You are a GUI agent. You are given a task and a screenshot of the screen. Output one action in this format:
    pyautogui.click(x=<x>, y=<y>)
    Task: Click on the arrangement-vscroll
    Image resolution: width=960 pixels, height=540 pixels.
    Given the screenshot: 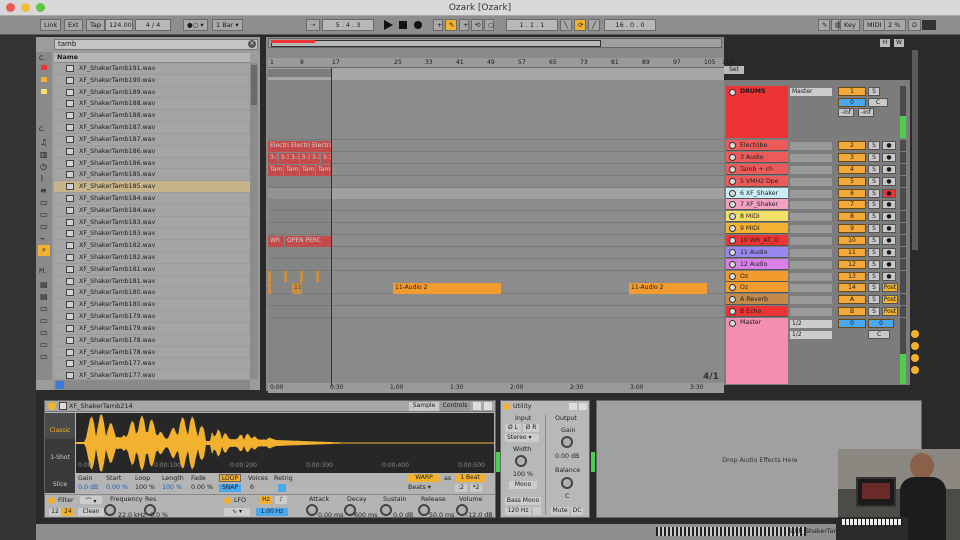 What is the action you would take?
    pyautogui.click(x=915, y=150)
    